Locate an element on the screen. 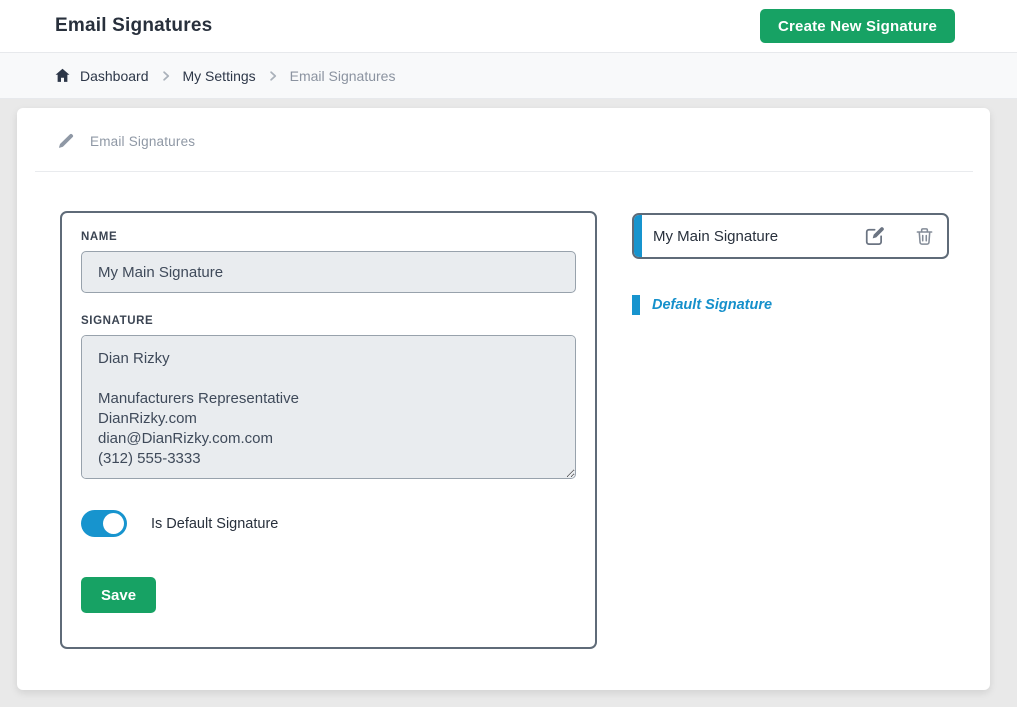  default-accent-bar is located at coordinates (636, 305).